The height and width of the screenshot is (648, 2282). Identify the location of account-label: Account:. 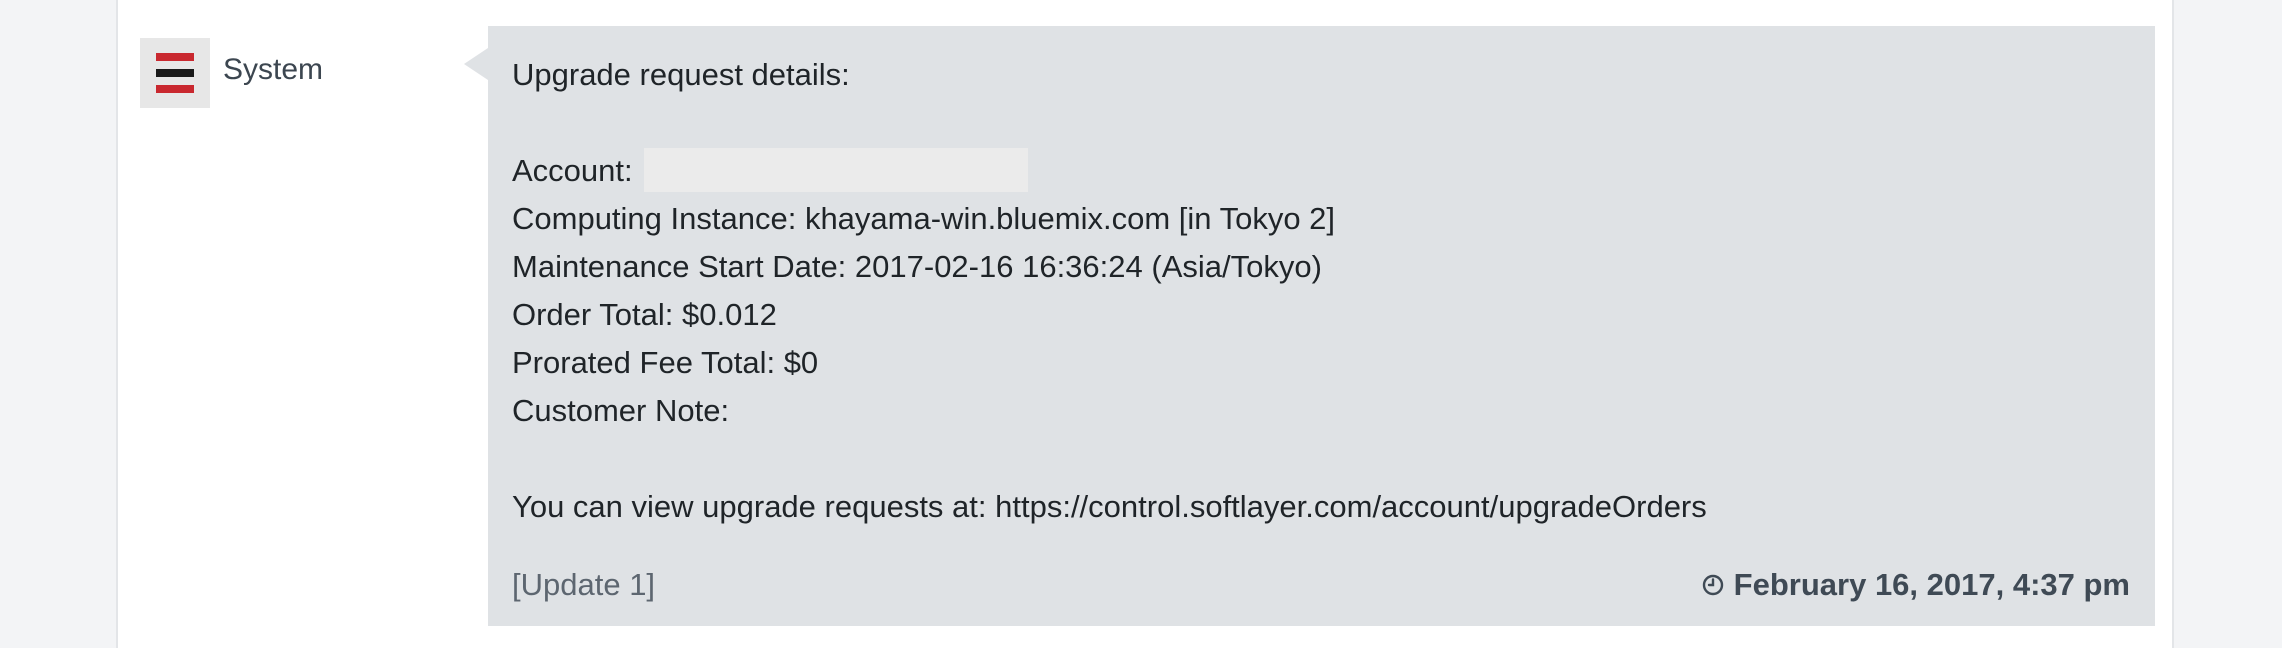
(572, 170).